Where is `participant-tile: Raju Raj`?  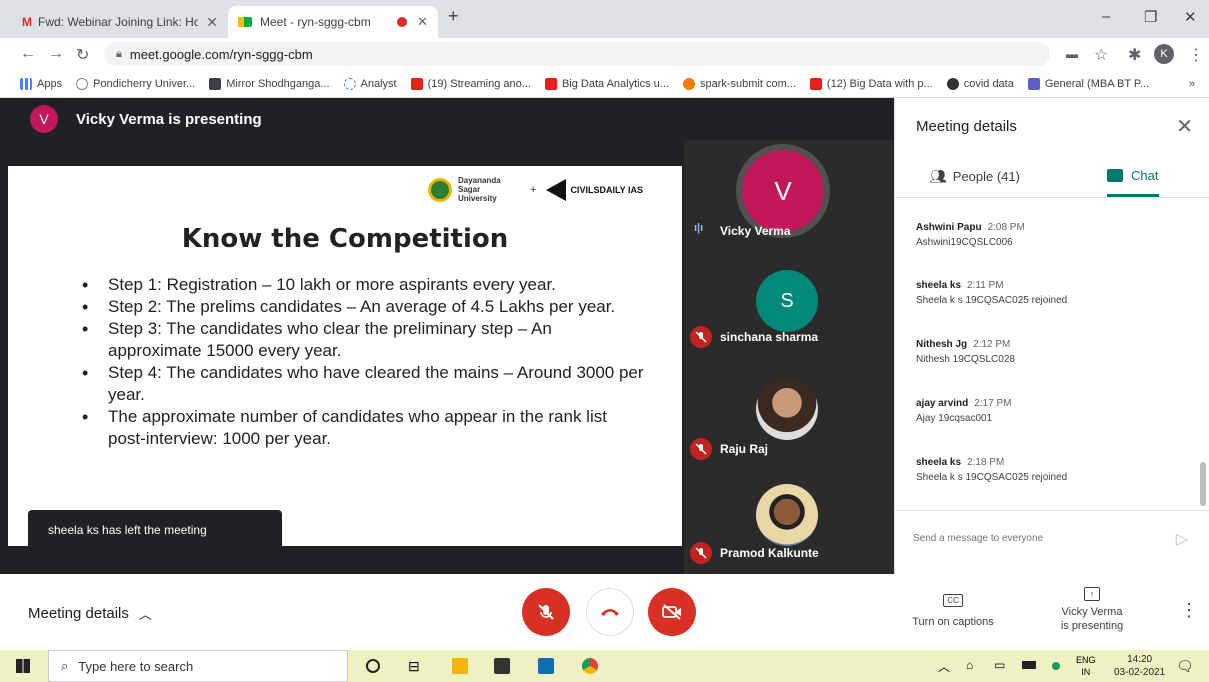 participant-tile: Raju Raj is located at coordinates (789, 410).